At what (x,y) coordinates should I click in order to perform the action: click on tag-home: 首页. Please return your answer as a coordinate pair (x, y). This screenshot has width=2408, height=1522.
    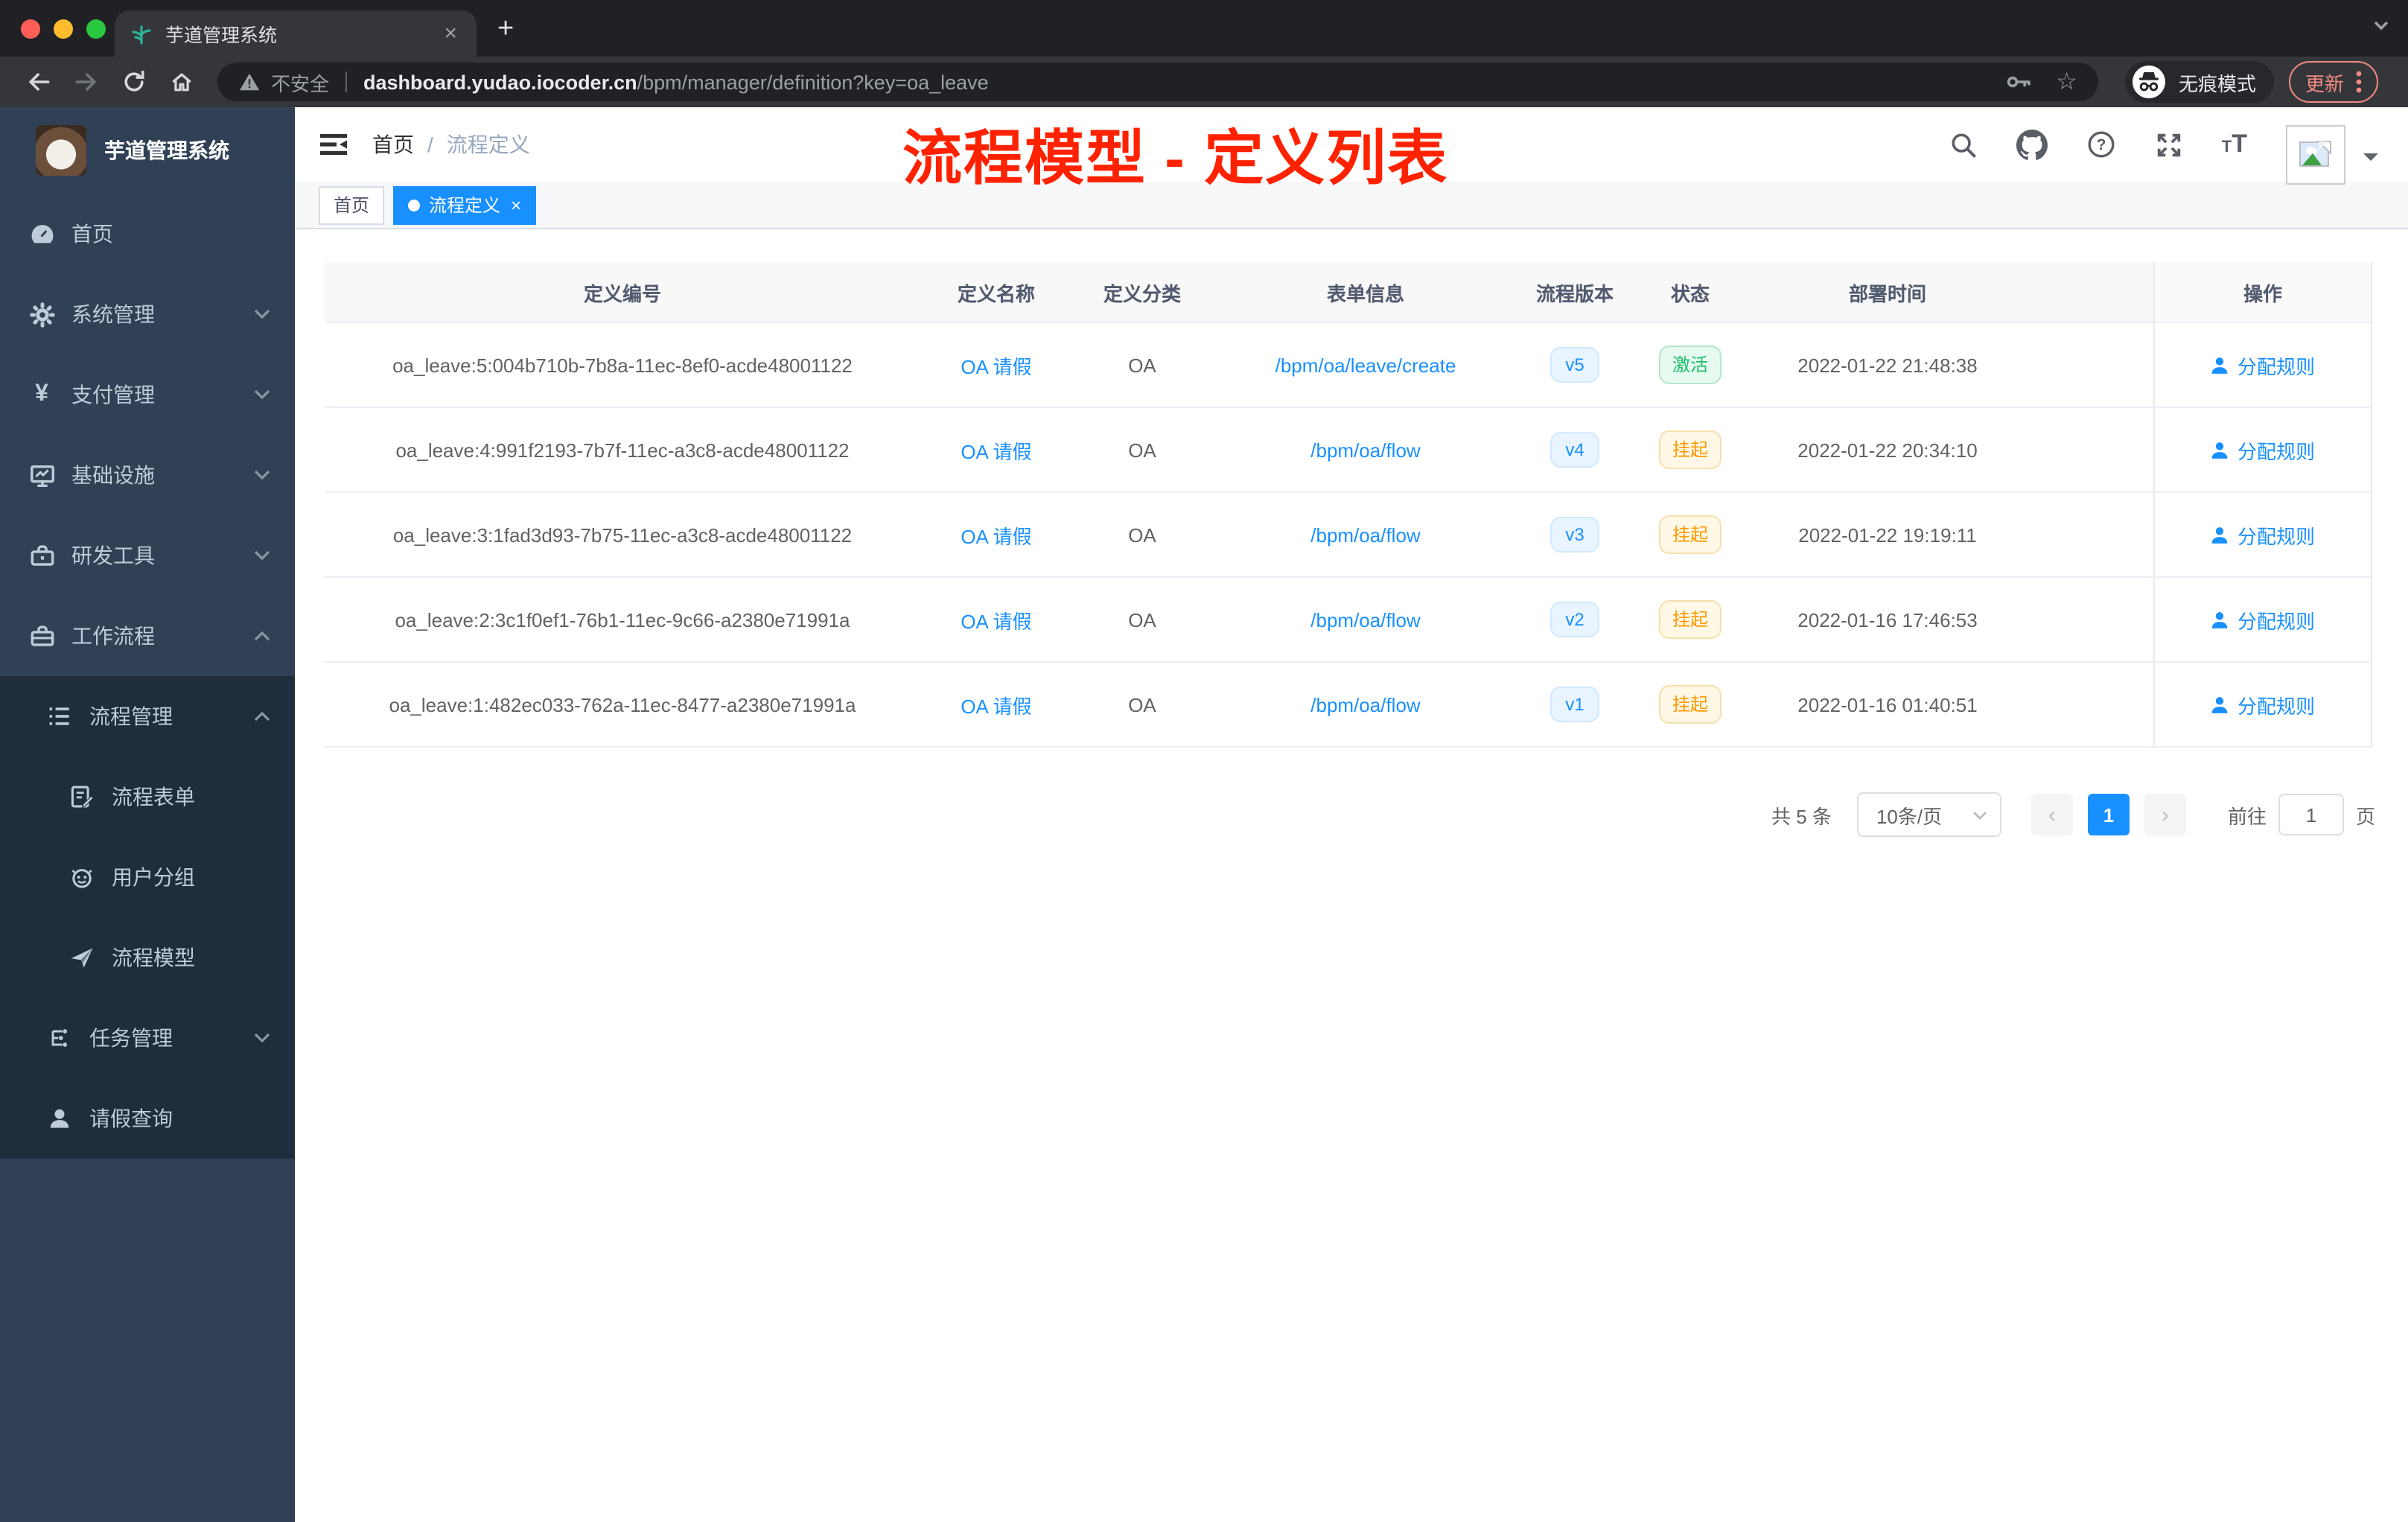
    Looking at the image, I should click on (352, 204).